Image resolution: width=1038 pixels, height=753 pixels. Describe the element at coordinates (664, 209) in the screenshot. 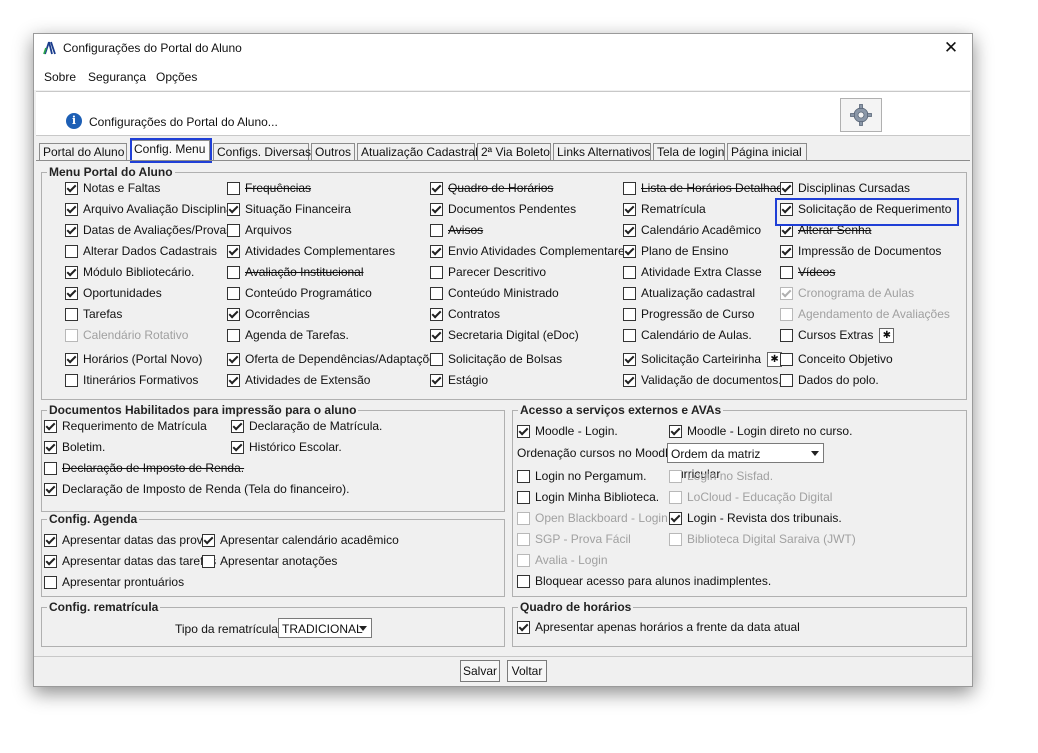

I see `checkbox-rematricula: Rematrícula` at that location.